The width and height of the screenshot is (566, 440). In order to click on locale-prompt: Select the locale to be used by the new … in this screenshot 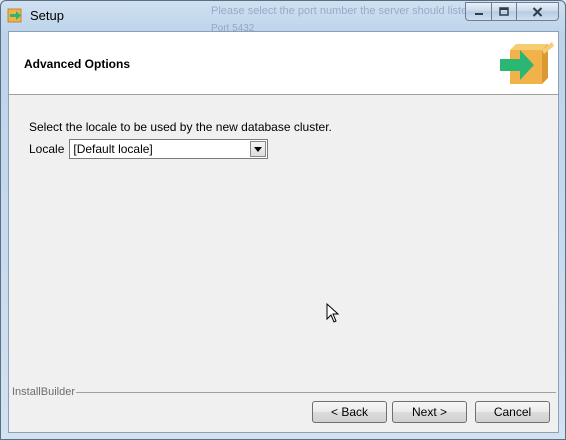, I will do `click(180, 127)`.